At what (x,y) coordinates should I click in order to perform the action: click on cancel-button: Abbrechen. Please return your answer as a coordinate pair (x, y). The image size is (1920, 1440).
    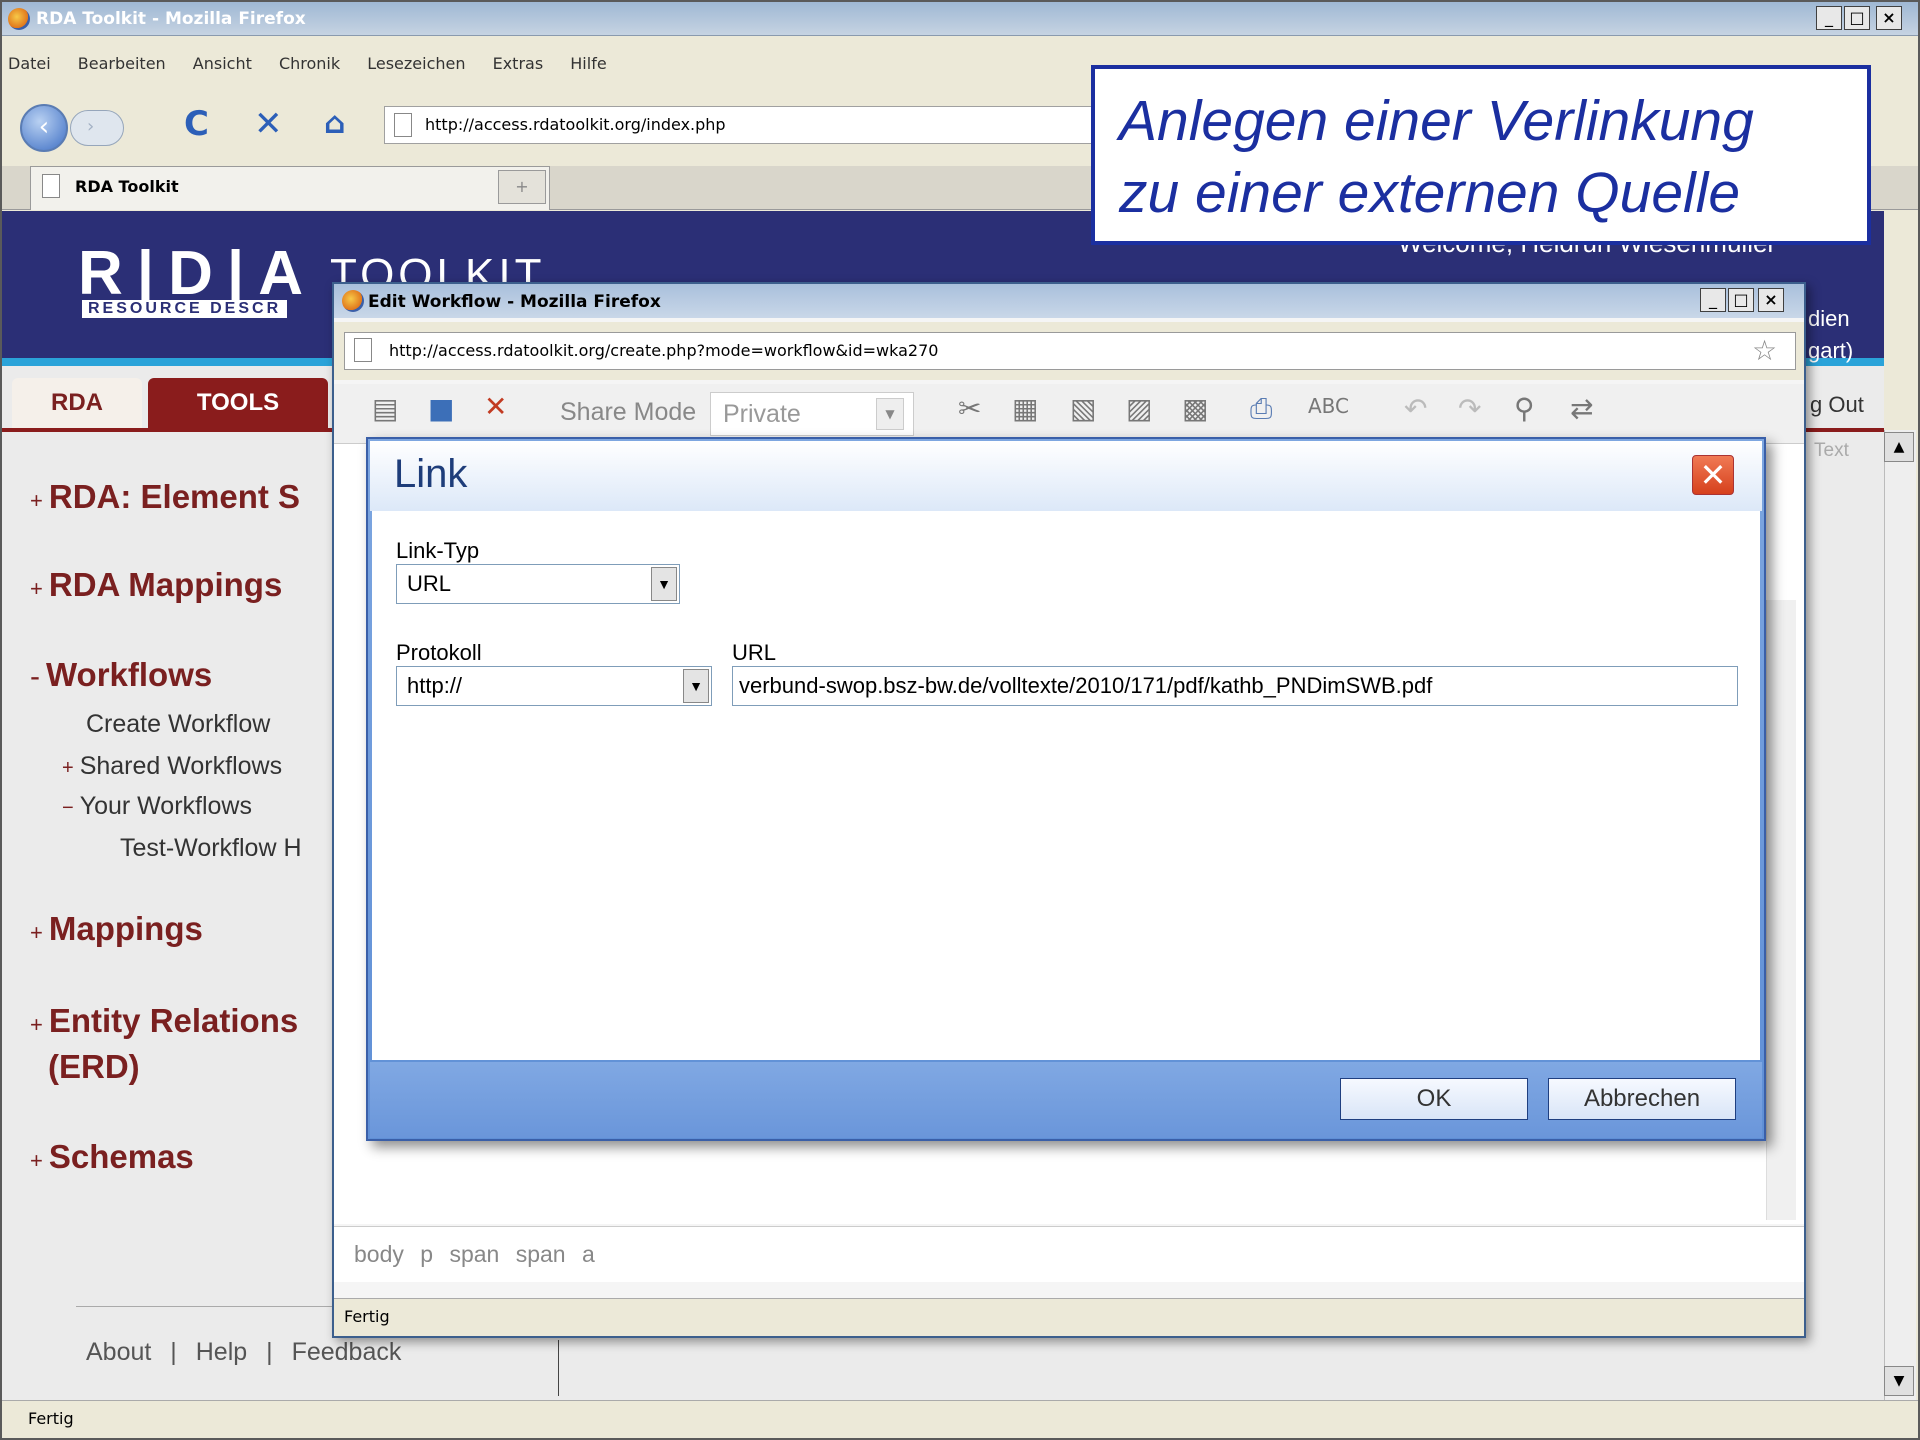
    Looking at the image, I should click on (1642, 1099).